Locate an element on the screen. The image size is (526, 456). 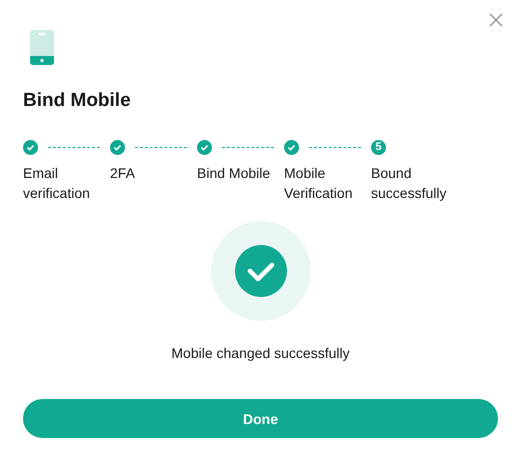
step-number: 5 is located at coordinates (378, 147).